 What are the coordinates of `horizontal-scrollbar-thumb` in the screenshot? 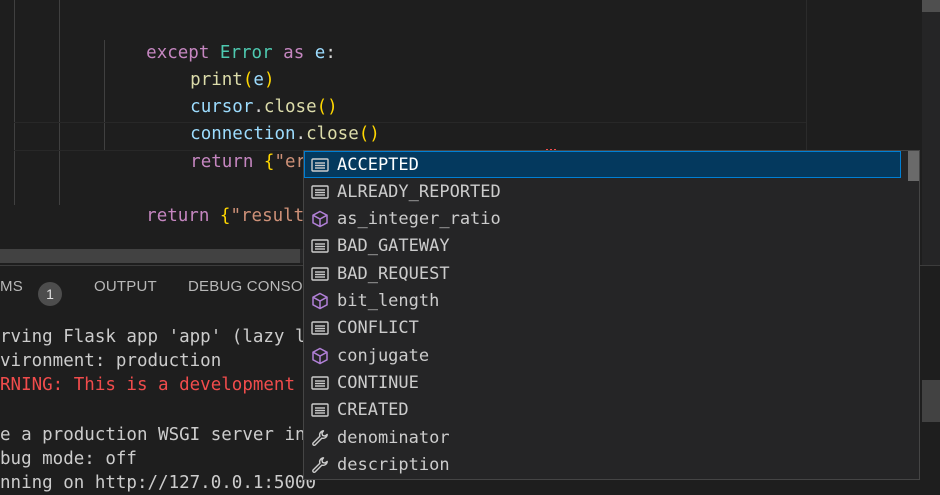 It's located at (150, 256).